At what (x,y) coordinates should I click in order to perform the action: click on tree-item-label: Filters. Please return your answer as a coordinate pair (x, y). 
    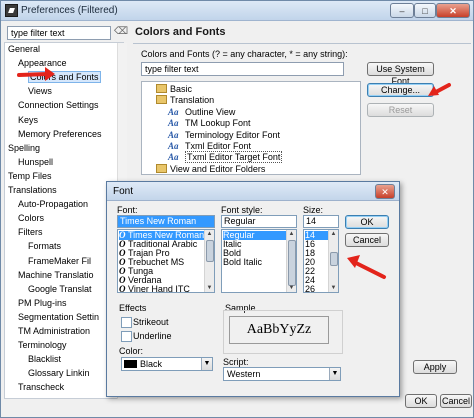
    Looking at the image, I should click on (30, 232).